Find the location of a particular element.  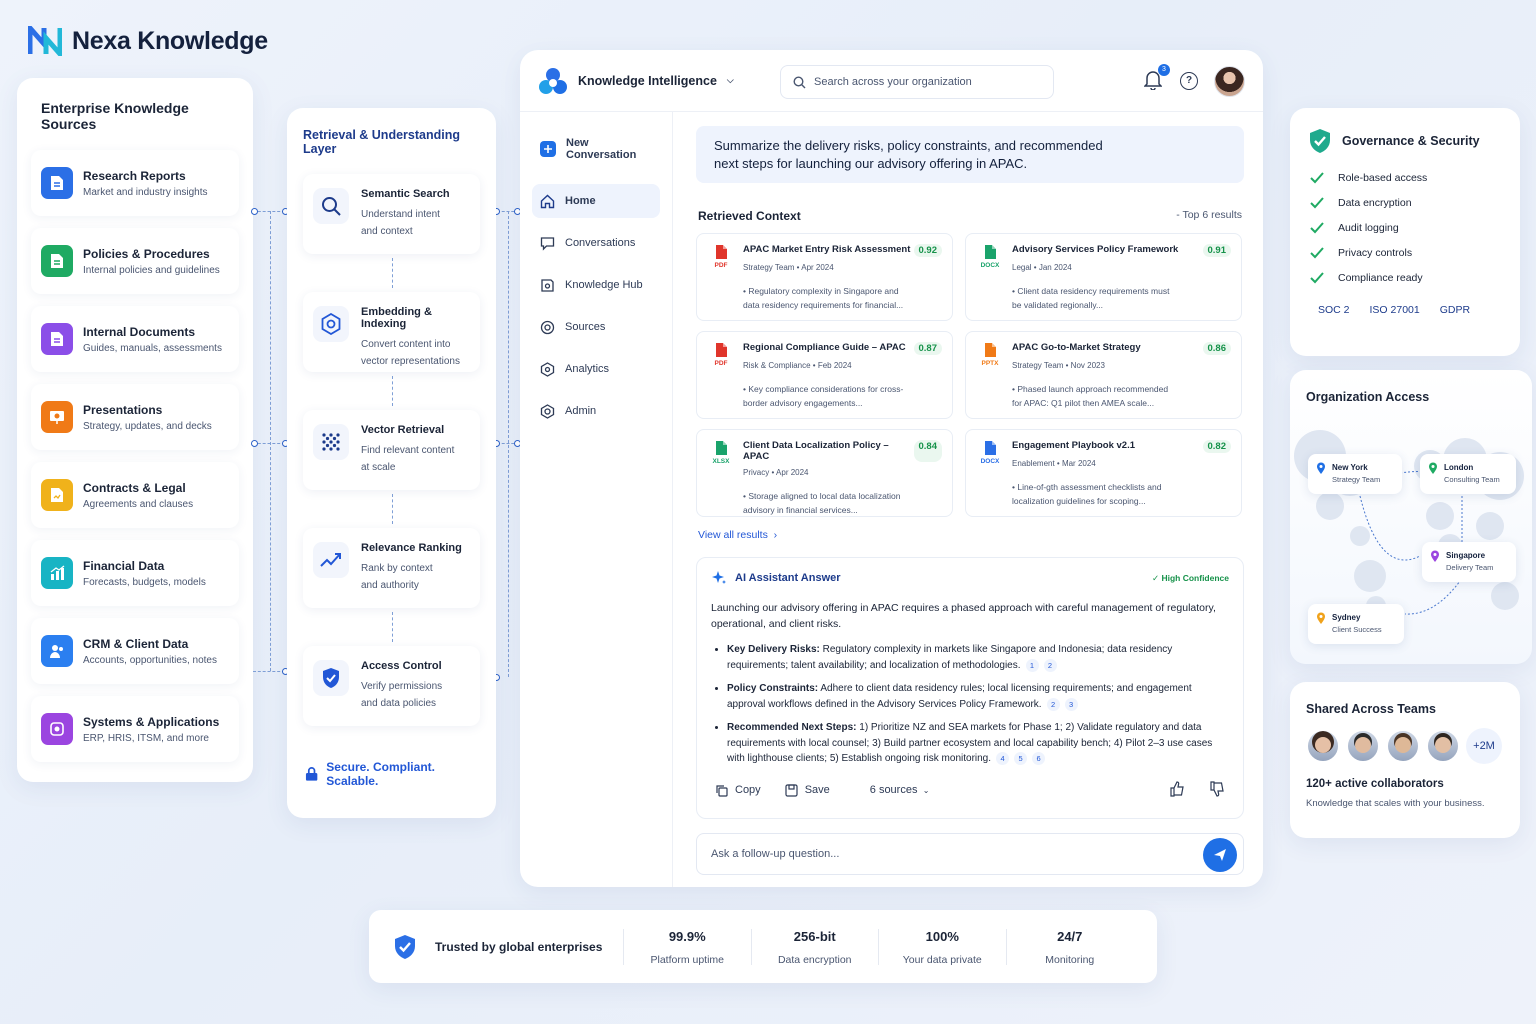

nav-home: Home is located at coordinates (596, 201).